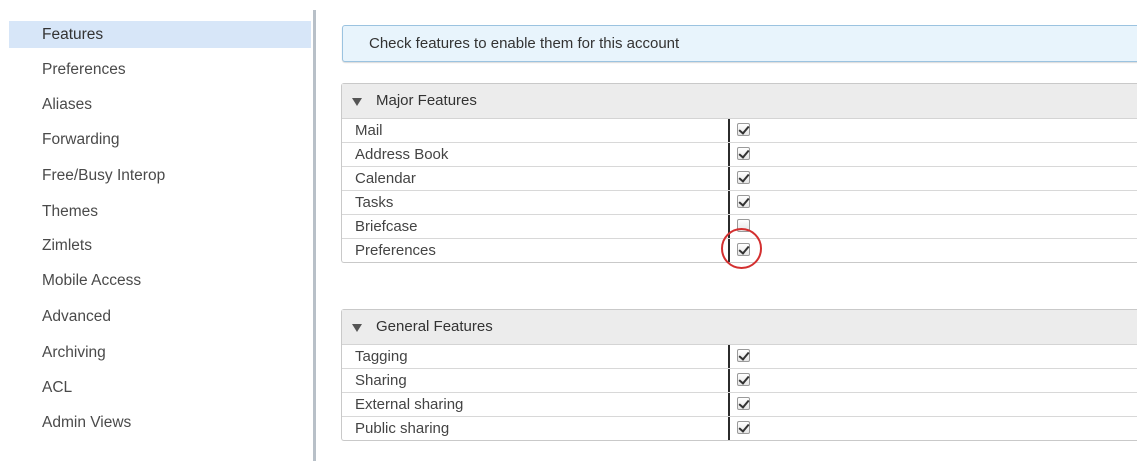 Image resolution: width=1137 pixels, height=461 pixels. What do you see at coordinates (743, 427) in the screenshot?
I see `public-sharing-checkbox` at bounding box center [743, 427].